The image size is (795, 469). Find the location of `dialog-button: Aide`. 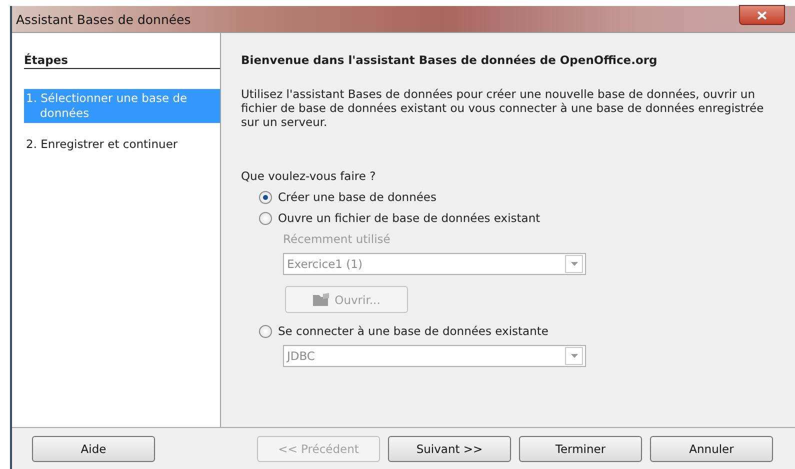

dialog-button: Aide is located at coordinates (93, 449).